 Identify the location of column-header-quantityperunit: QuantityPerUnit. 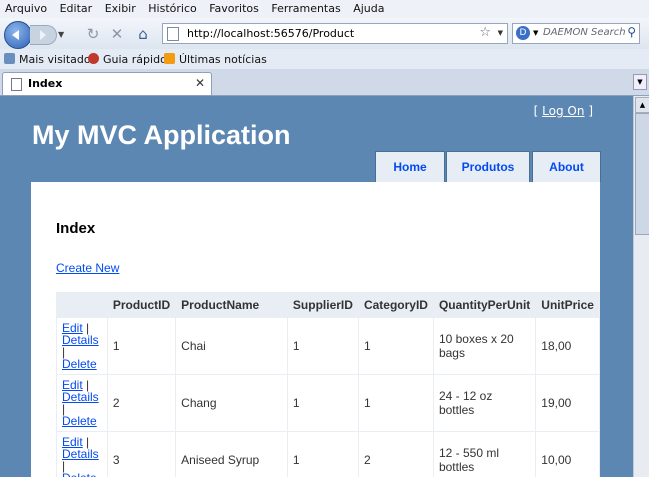
(484, 305).